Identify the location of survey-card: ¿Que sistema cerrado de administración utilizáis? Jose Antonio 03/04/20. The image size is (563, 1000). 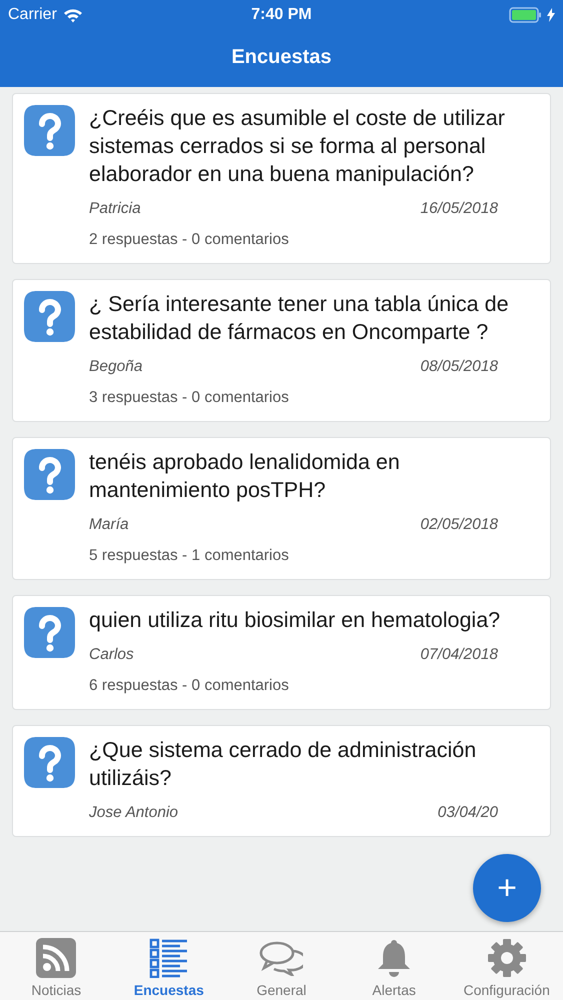
(281, 781).